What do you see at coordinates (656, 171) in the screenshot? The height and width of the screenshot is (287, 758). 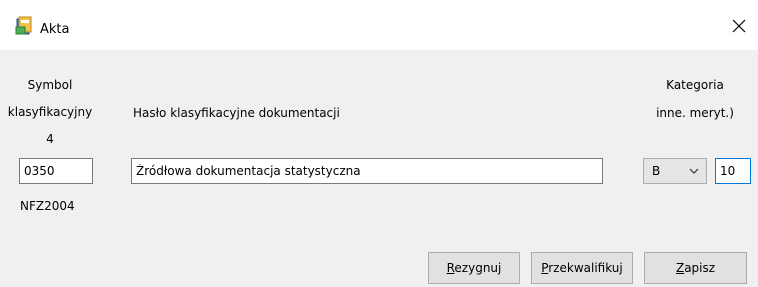 I see `kategoria-select-value: B` at bounding box center [656, 171].